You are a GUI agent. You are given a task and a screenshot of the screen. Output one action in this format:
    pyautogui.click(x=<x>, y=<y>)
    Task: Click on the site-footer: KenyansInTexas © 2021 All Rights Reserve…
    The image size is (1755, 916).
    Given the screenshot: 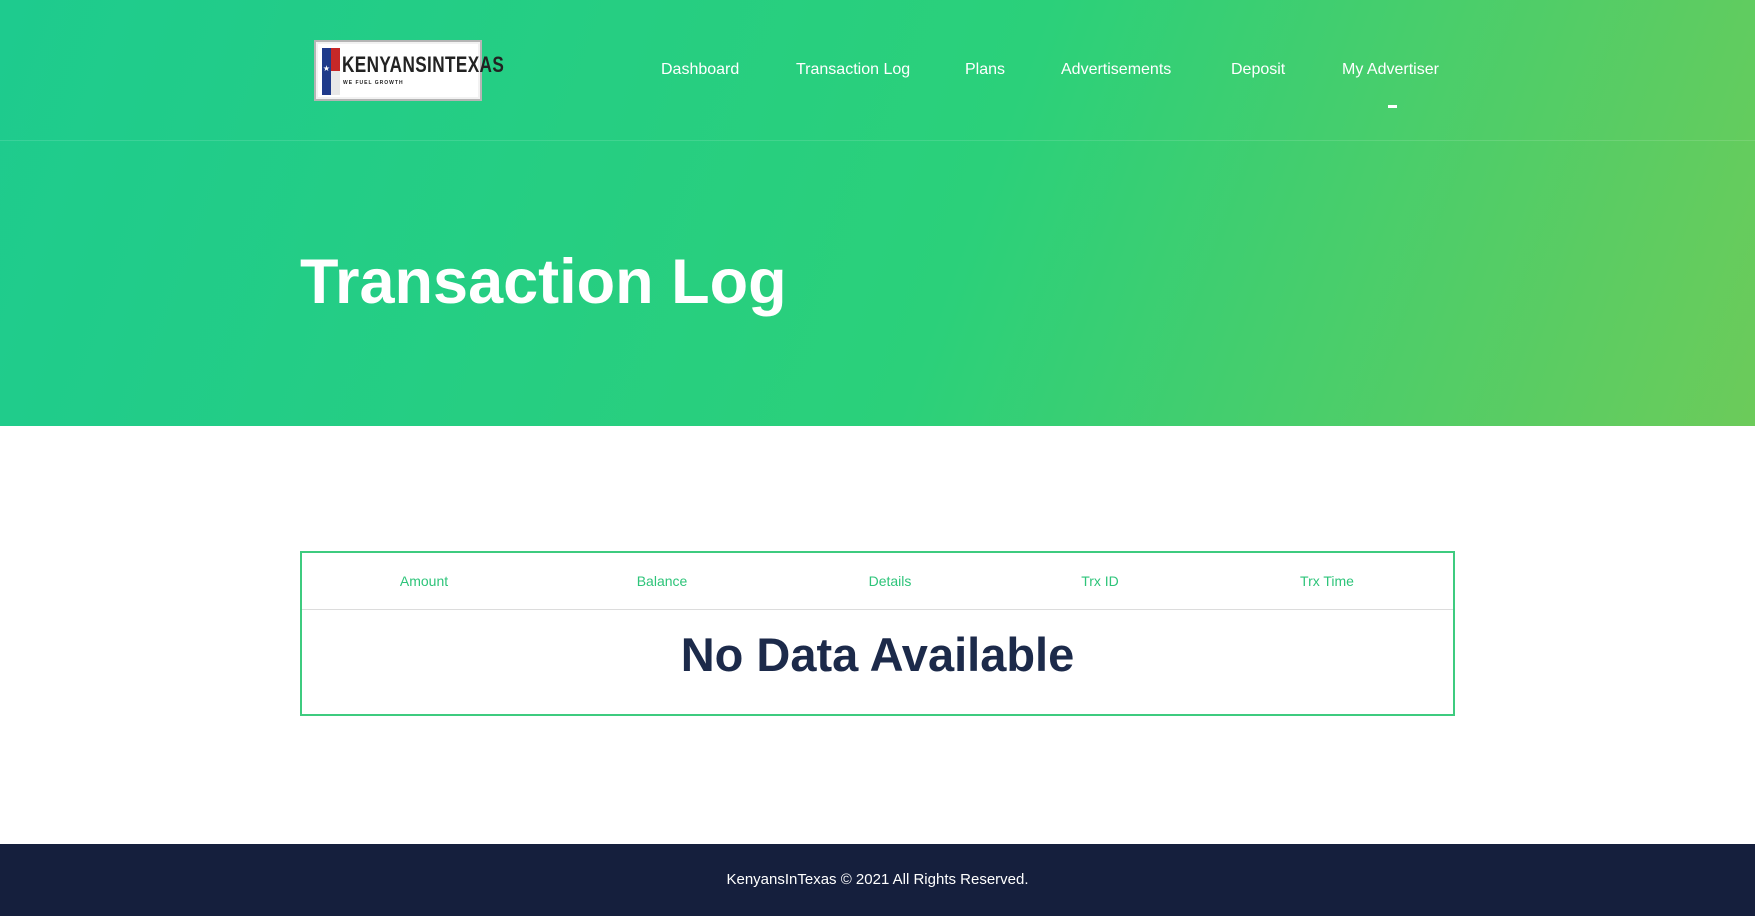 What is the action you would take?
    pyautogui.click(x=877, y=880)
    